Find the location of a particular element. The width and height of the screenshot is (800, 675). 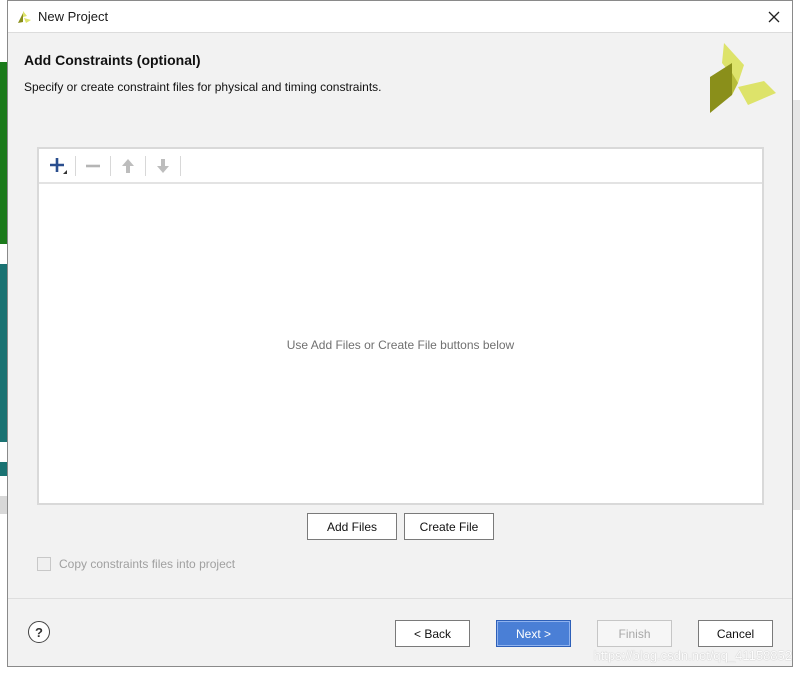

footer-divider is located at coordinates (400, 598).